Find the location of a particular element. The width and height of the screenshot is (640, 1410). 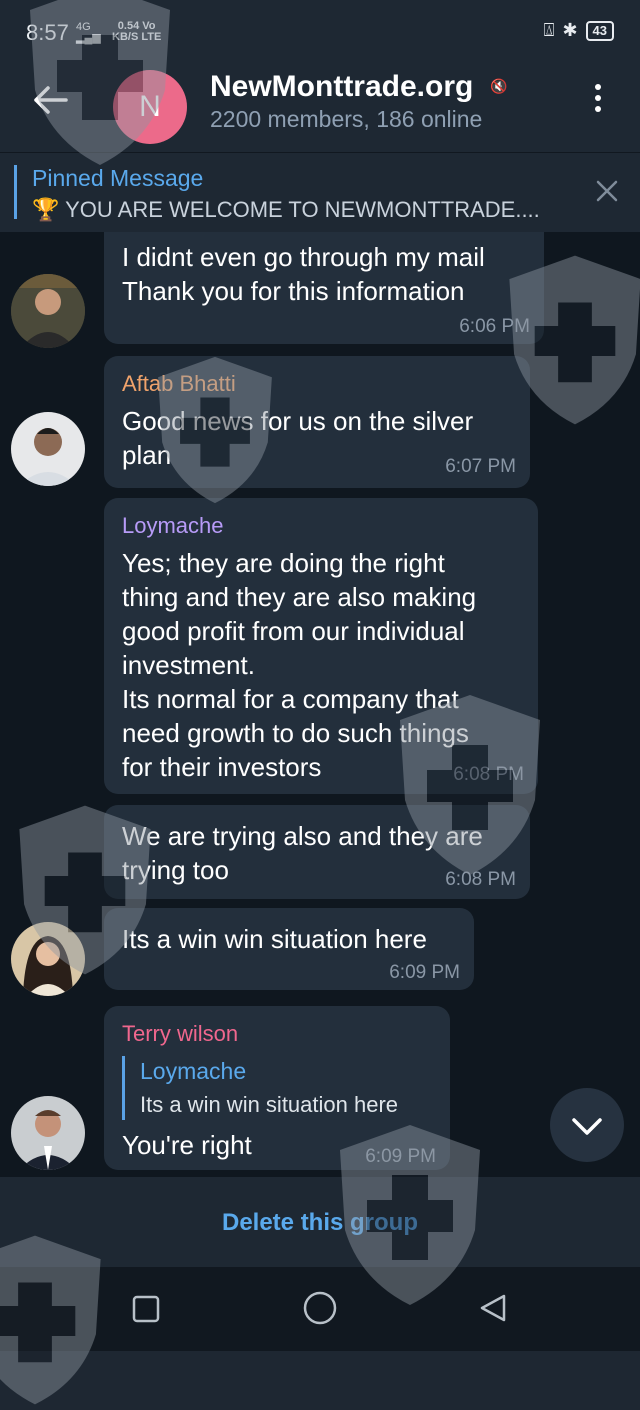

chevron-down-icon is located at coordinates (587, 1126).